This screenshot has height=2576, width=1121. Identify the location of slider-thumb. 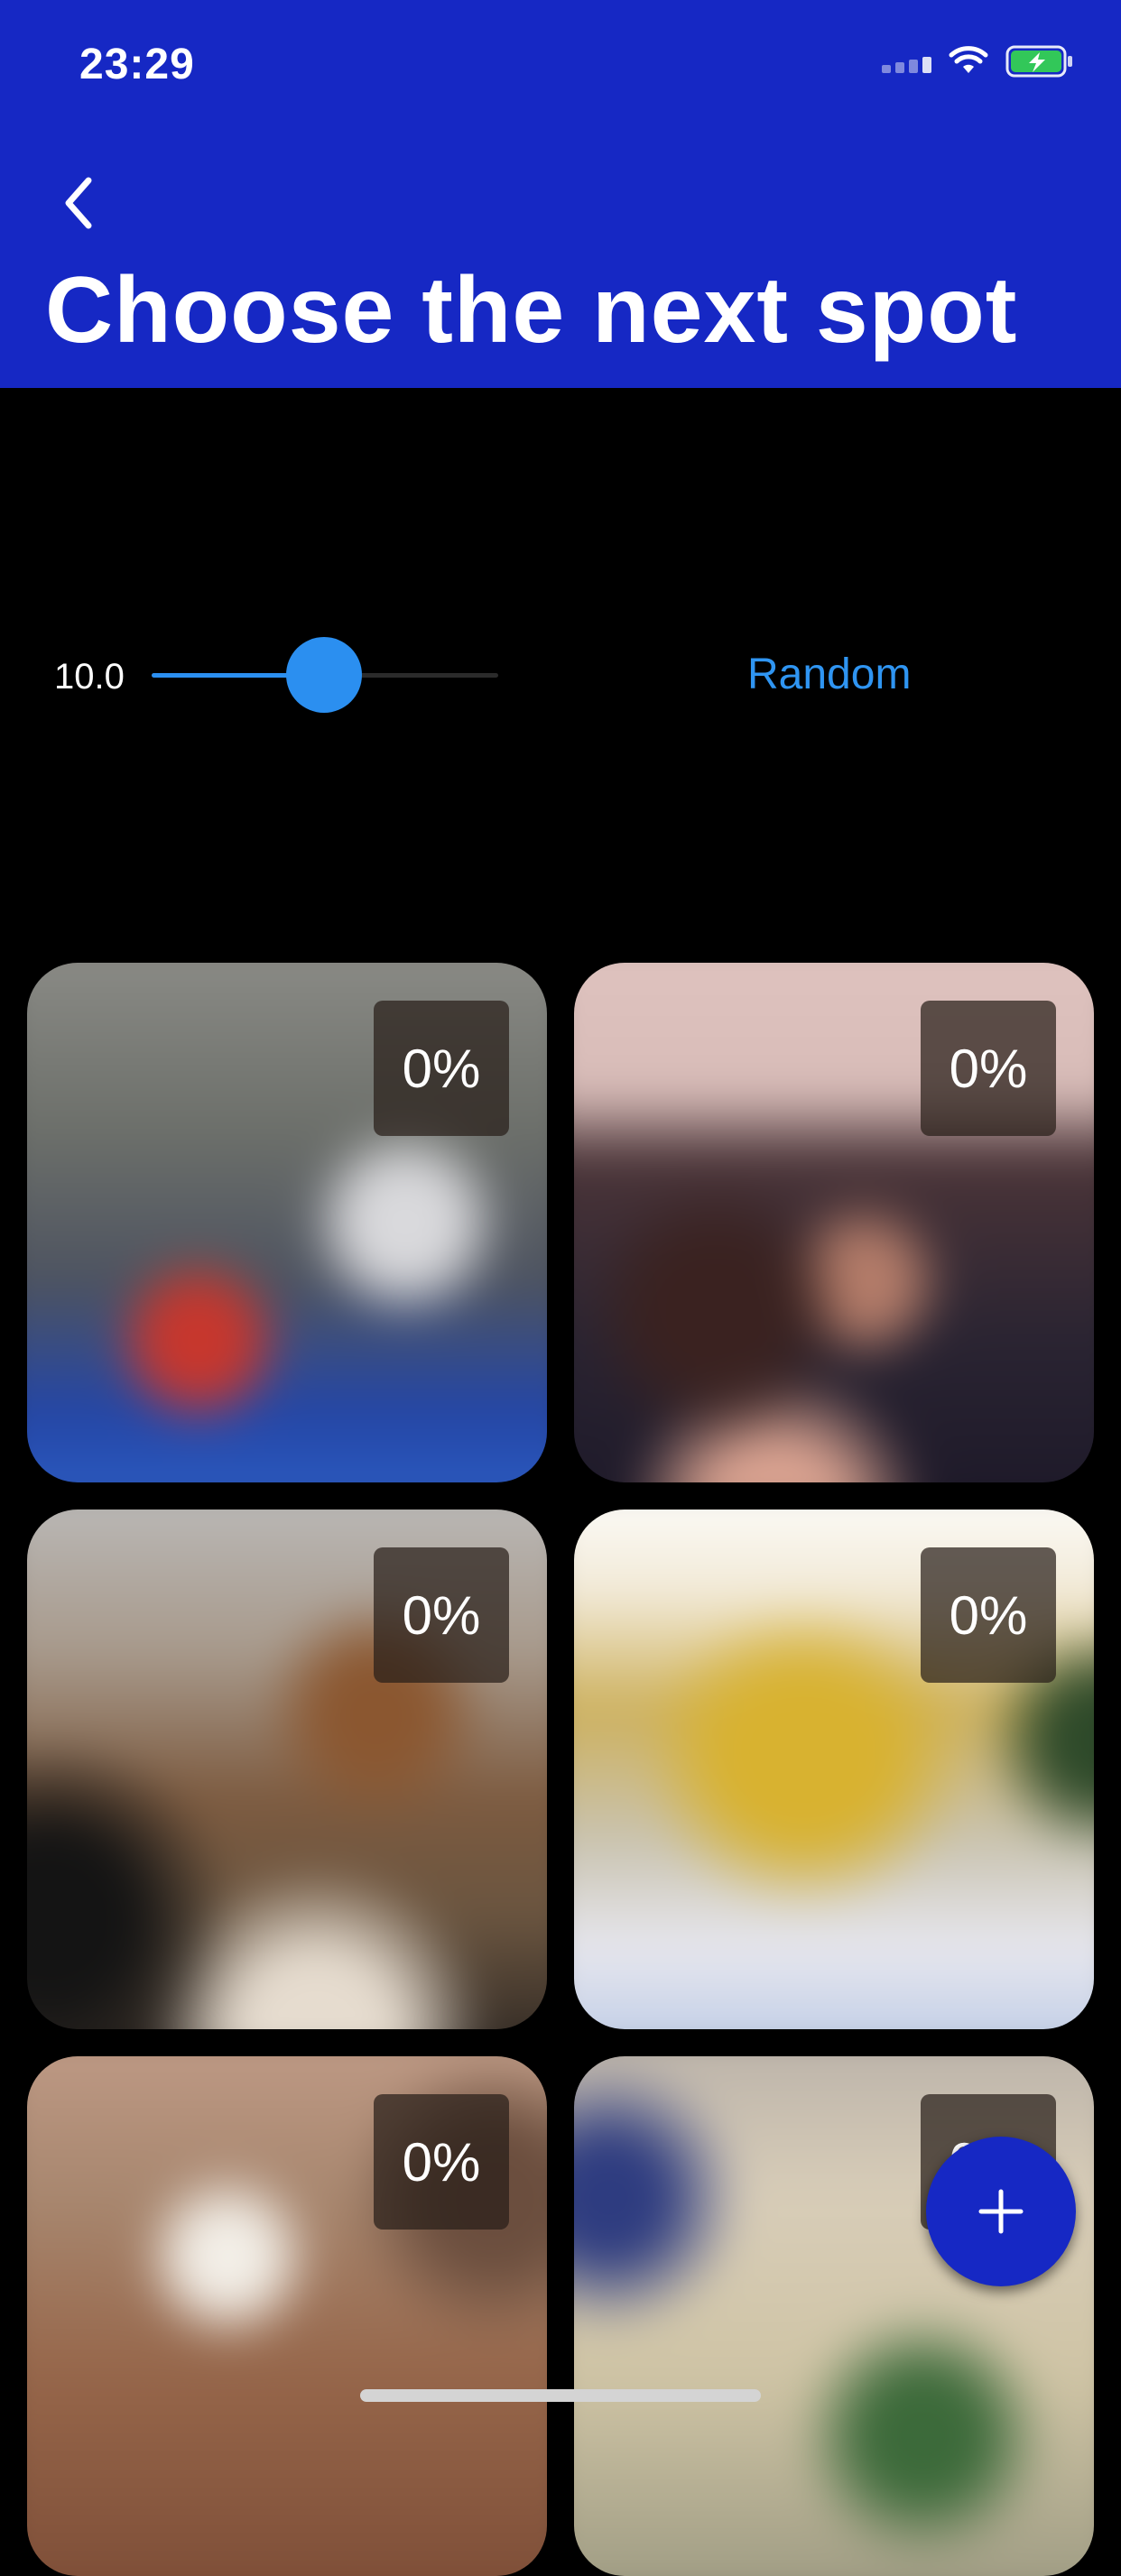
(324, 675).